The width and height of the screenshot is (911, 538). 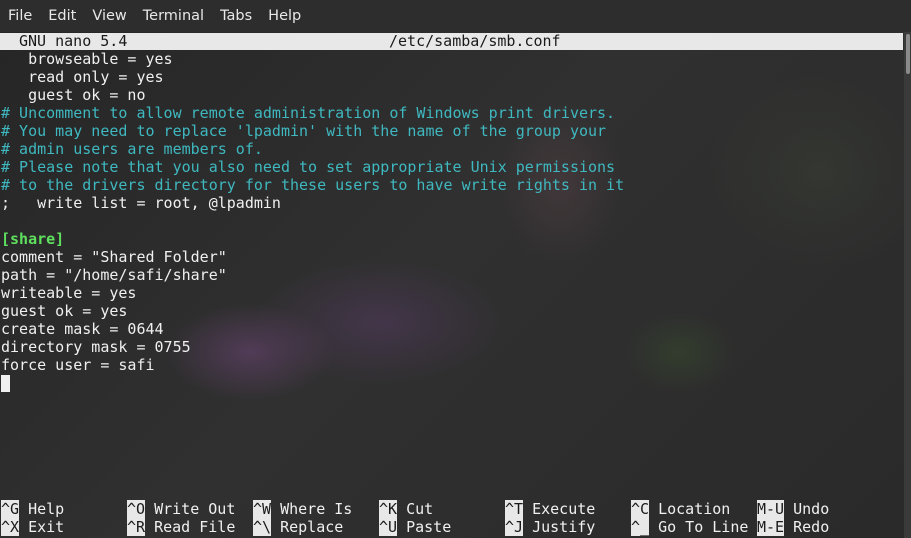 I want to click on shortcut-item: ^O Write Out, so click(x=181, y=509).